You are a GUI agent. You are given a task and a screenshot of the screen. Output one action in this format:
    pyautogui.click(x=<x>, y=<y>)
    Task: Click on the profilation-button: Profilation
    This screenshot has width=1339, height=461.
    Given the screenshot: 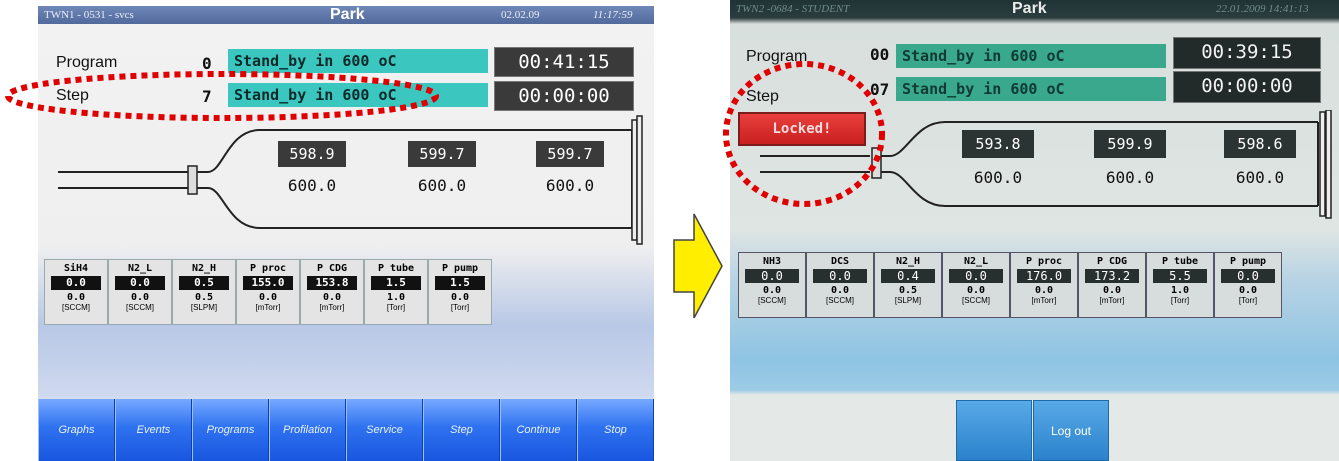 What is the action you would take?
    pyautogui.click(x=307, y=430)
    